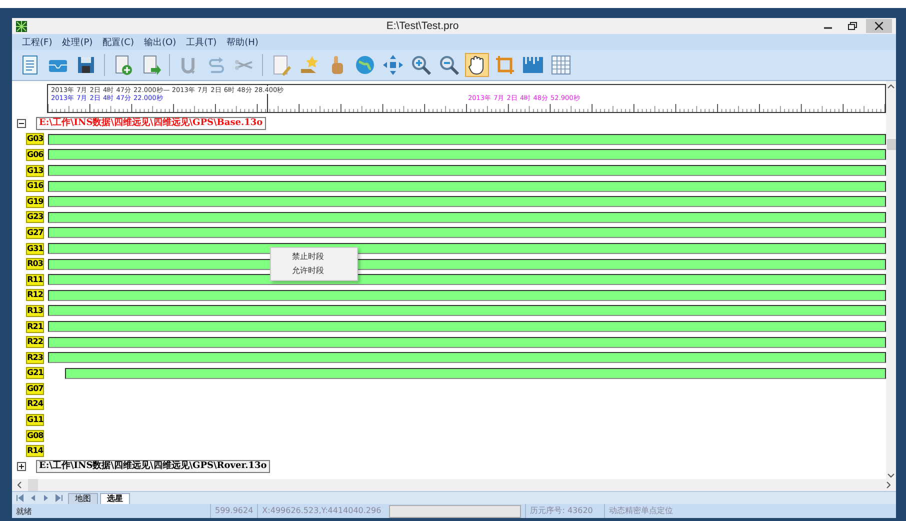  I want to click on satellite-label: G11, so click(35, 420).